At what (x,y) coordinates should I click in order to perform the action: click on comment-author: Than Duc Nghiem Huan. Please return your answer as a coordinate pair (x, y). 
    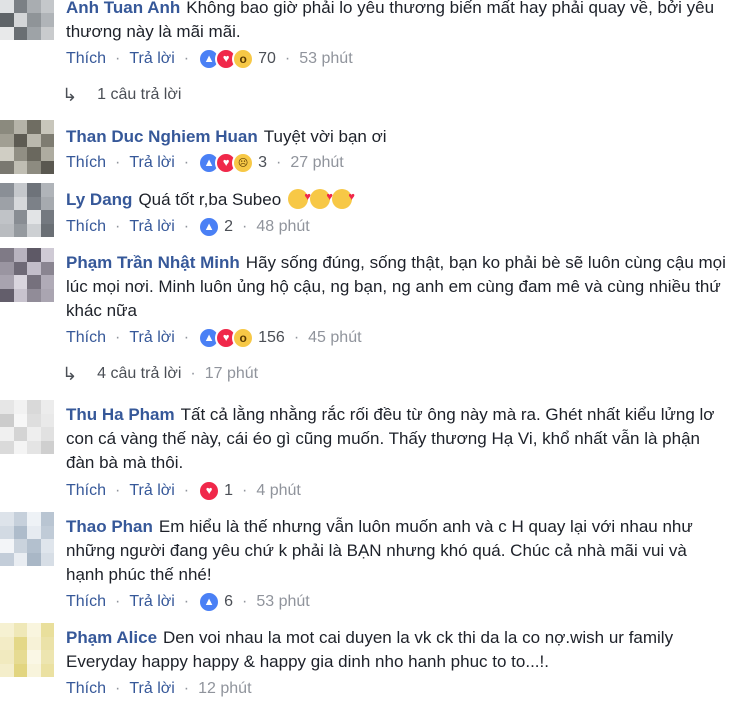
    Looking at the image, I should click on (162, 136).